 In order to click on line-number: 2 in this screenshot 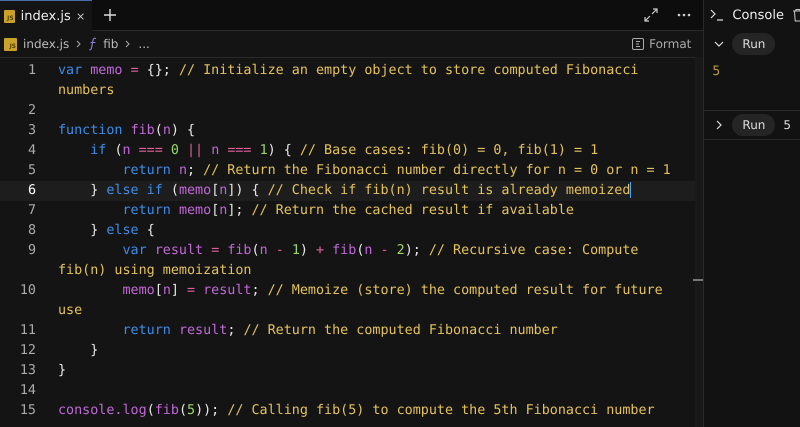, I will do `click(31, 111)`.